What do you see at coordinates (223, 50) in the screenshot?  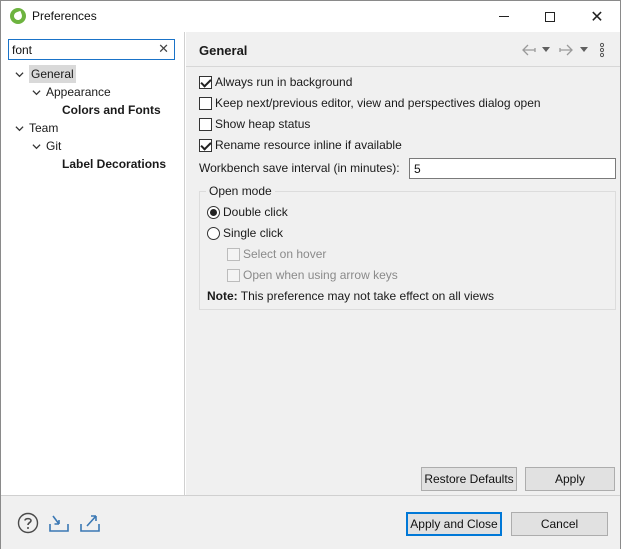 I see `page-title: General` at bounding box center [223, 50].